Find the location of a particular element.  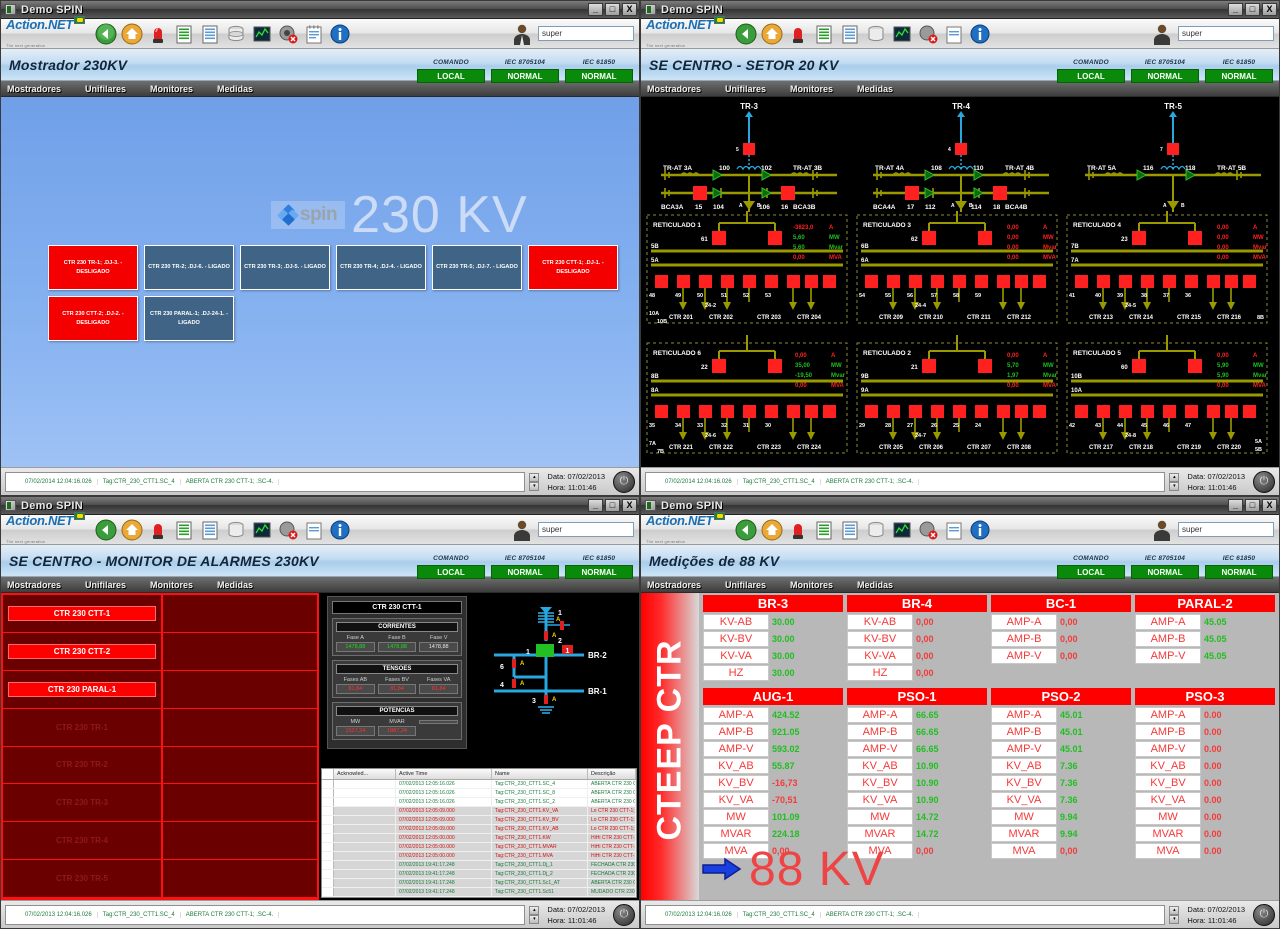

log-col-name: Name is located at coordinates (540, 774).